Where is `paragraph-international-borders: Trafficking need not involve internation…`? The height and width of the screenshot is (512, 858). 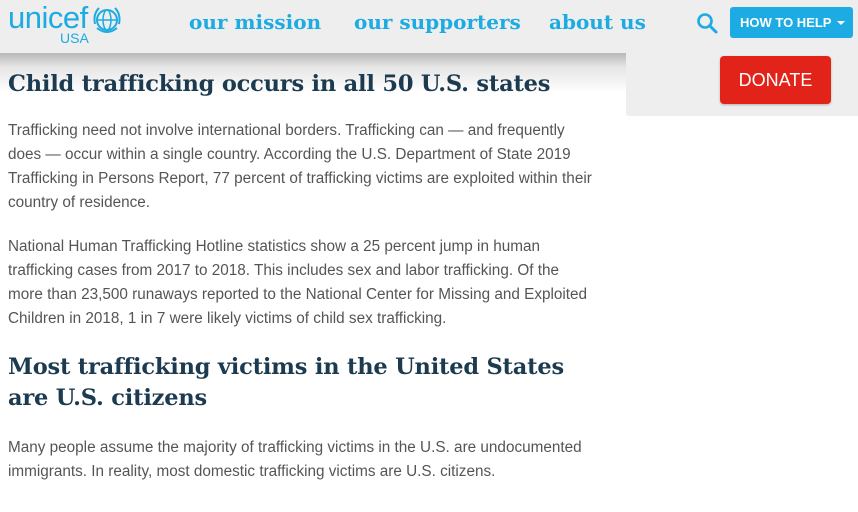
paragraph-international-borders: Trafficking need not involve internation… is located at coordinates (300, 166).